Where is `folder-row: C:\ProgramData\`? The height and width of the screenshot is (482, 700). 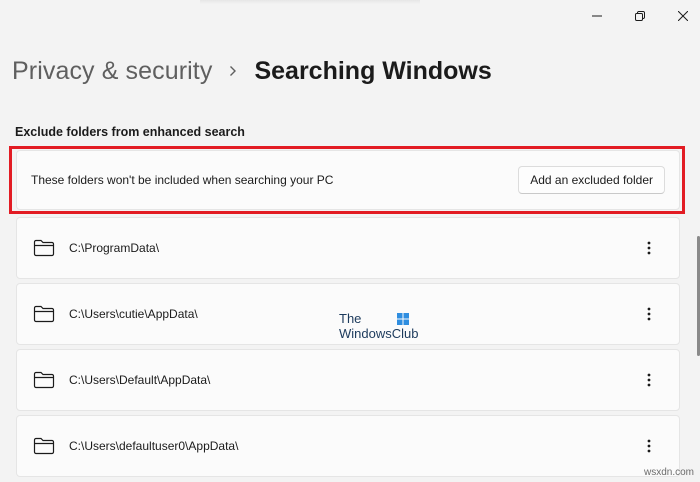
folder-row: C:\ProgramData\ is located at coordinates (348, 248).